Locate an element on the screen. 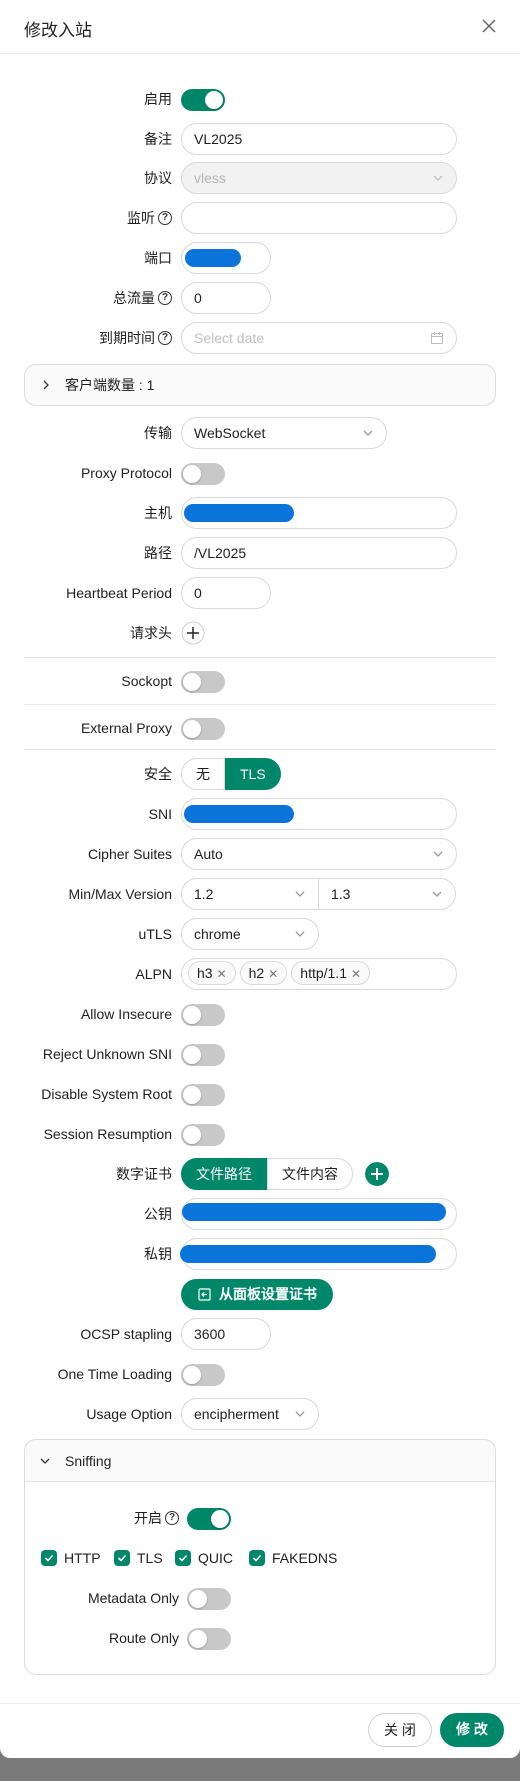  heartbeat-row: Heartbeat Period 0 is located at coordinates (260, 593).